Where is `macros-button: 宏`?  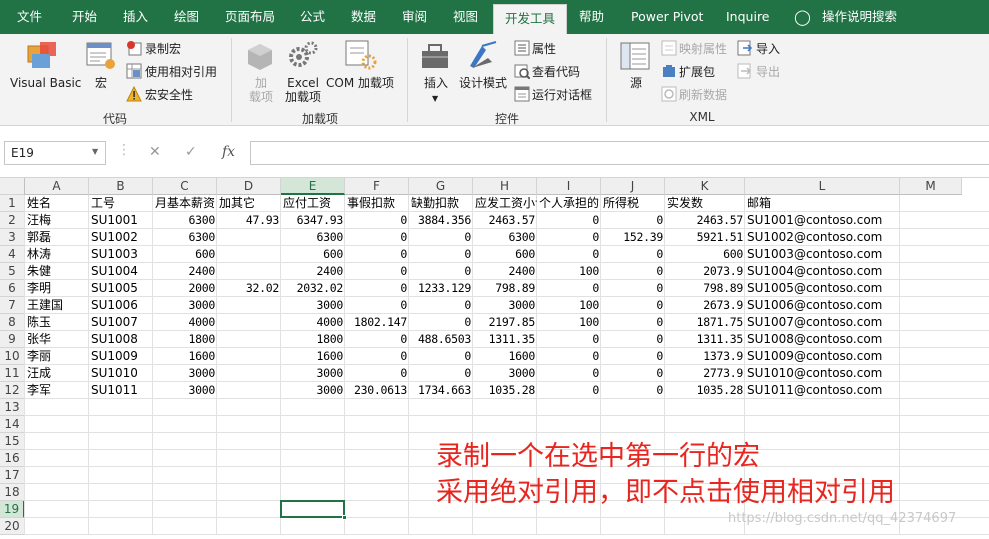
macros-button: 宏 is located at coordinates (101, 83).